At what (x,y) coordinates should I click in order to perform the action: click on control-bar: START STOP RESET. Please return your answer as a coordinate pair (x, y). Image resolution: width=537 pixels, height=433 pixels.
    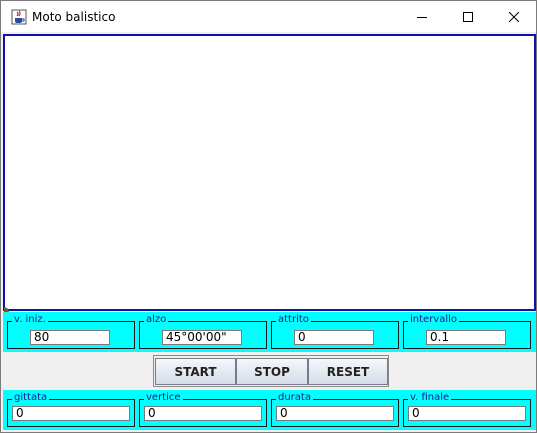
    Looking at the image, I should click on (269, 371).